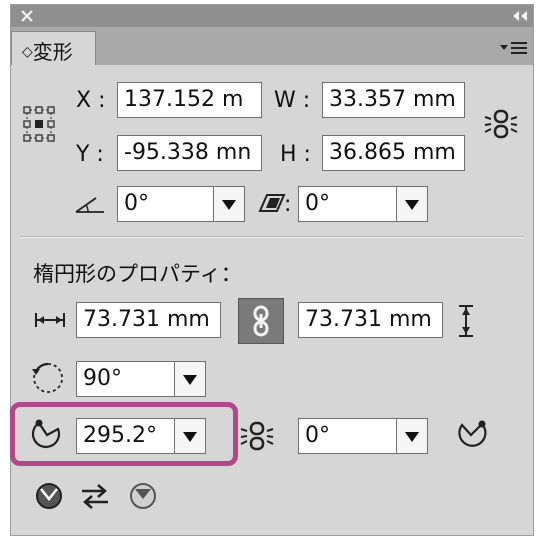 Image resolution: width=548 pixels, height=546 pixels. What do you see at coordinates (471, 435) in the screenshot?
I see `pie-end-icon` at bounding box center [471, 435].